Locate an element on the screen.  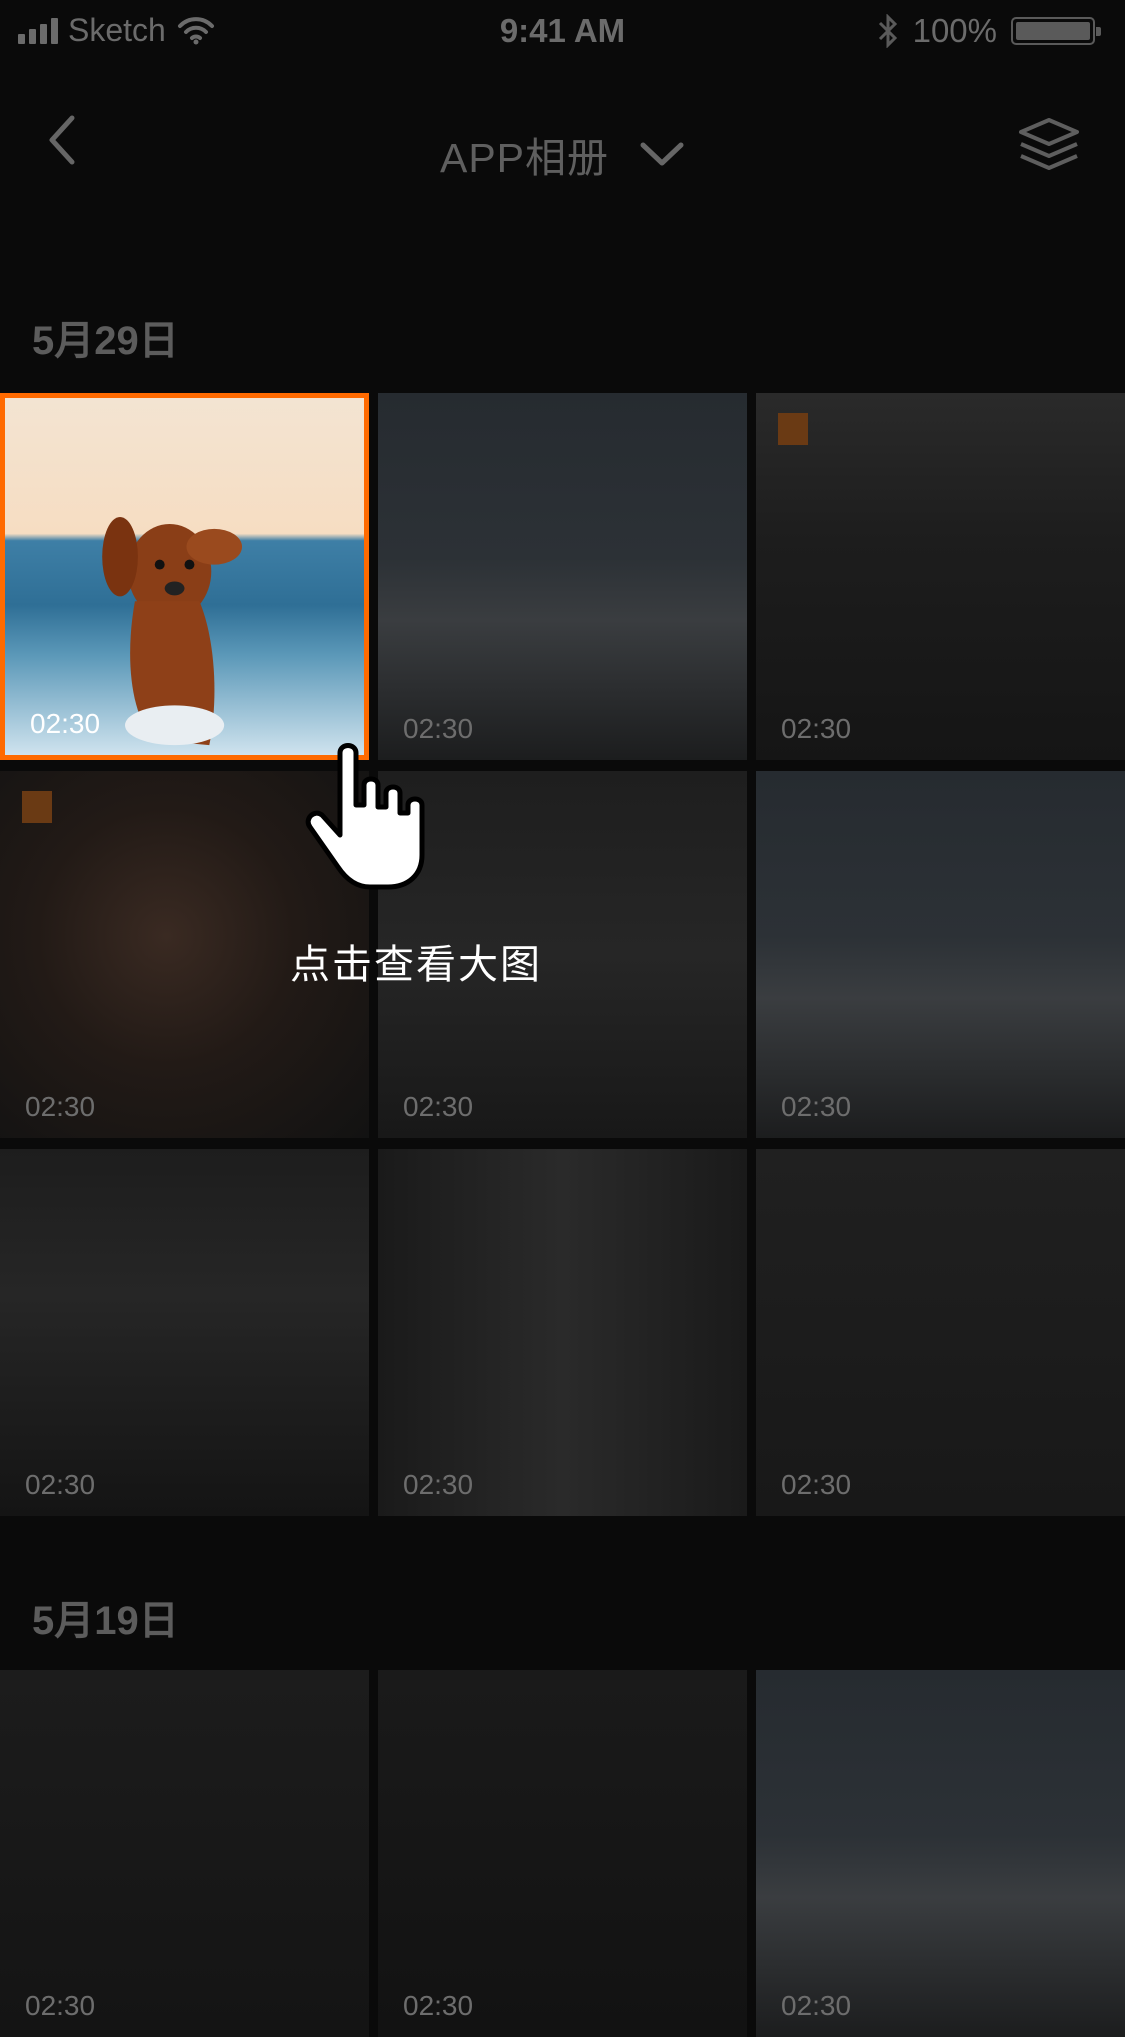
hand-pointer-icon is located at coordinates (365, 816).